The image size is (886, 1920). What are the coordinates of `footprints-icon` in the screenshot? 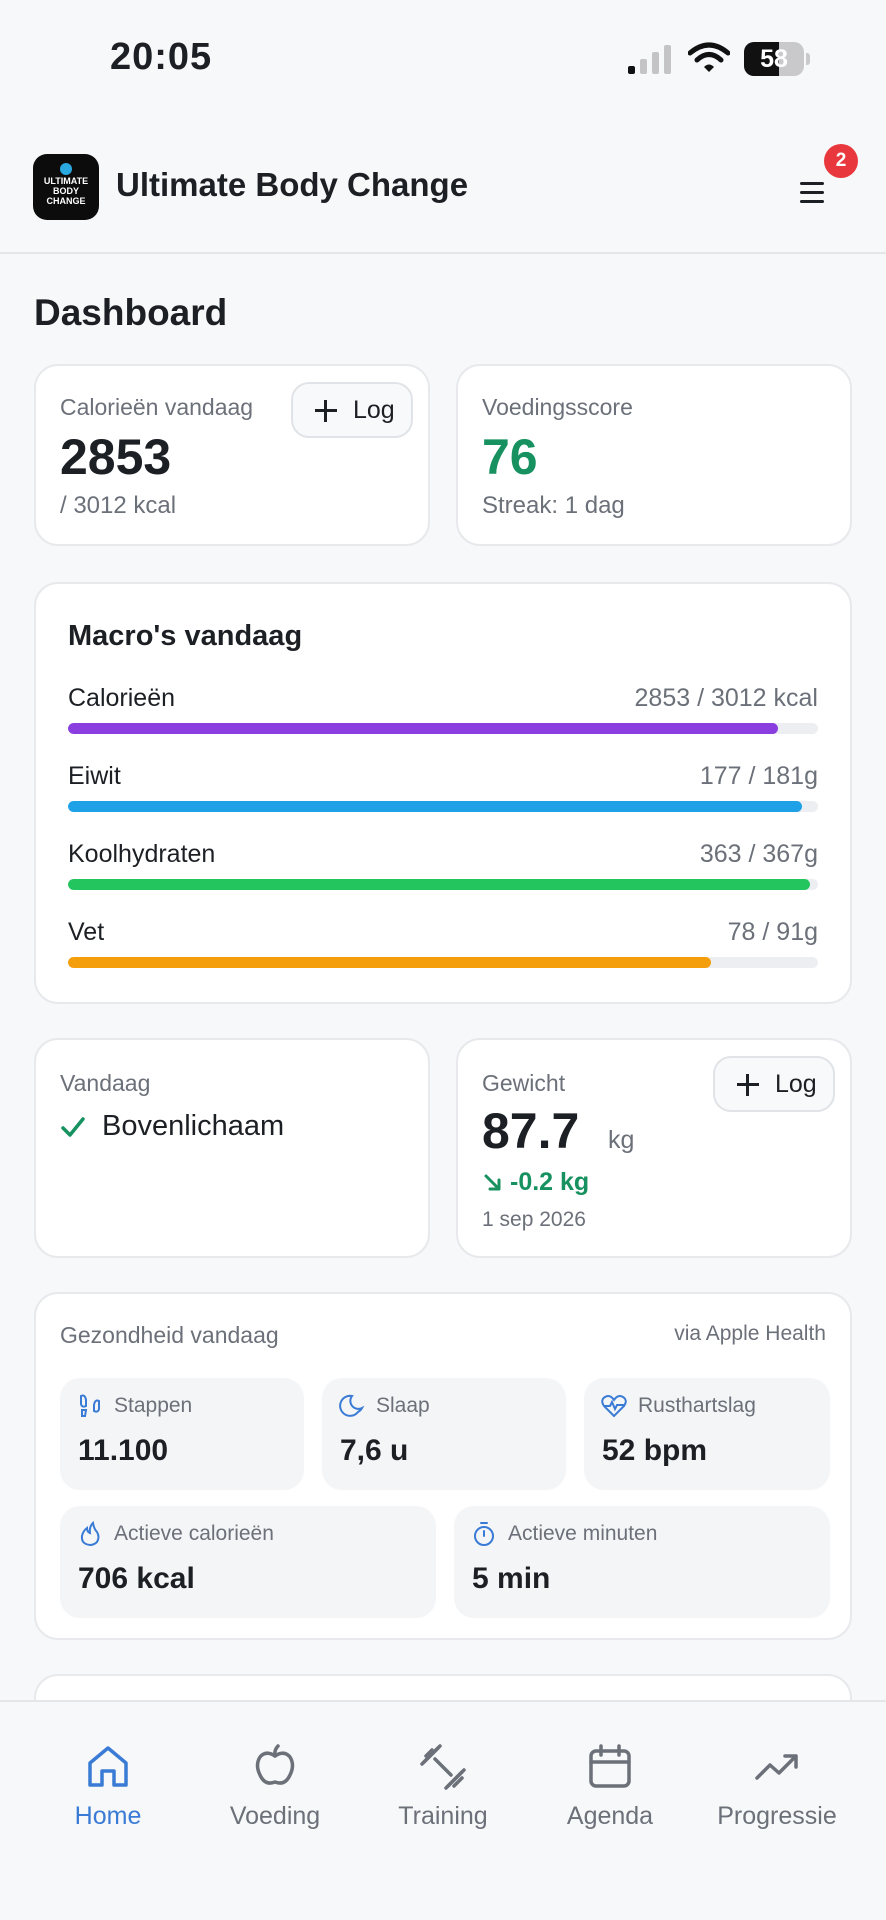 It's located at (90, 1405).